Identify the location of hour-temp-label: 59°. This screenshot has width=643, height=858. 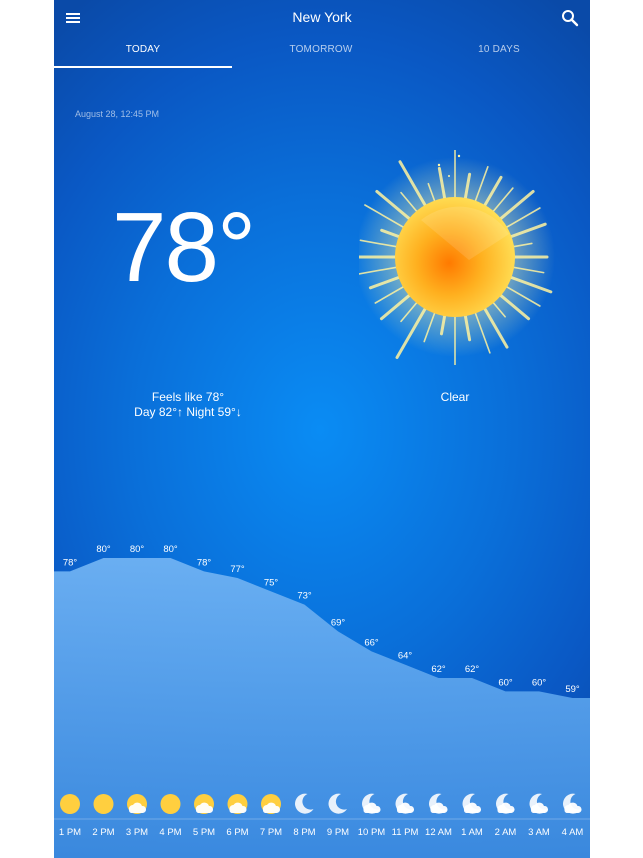
(572, 689).